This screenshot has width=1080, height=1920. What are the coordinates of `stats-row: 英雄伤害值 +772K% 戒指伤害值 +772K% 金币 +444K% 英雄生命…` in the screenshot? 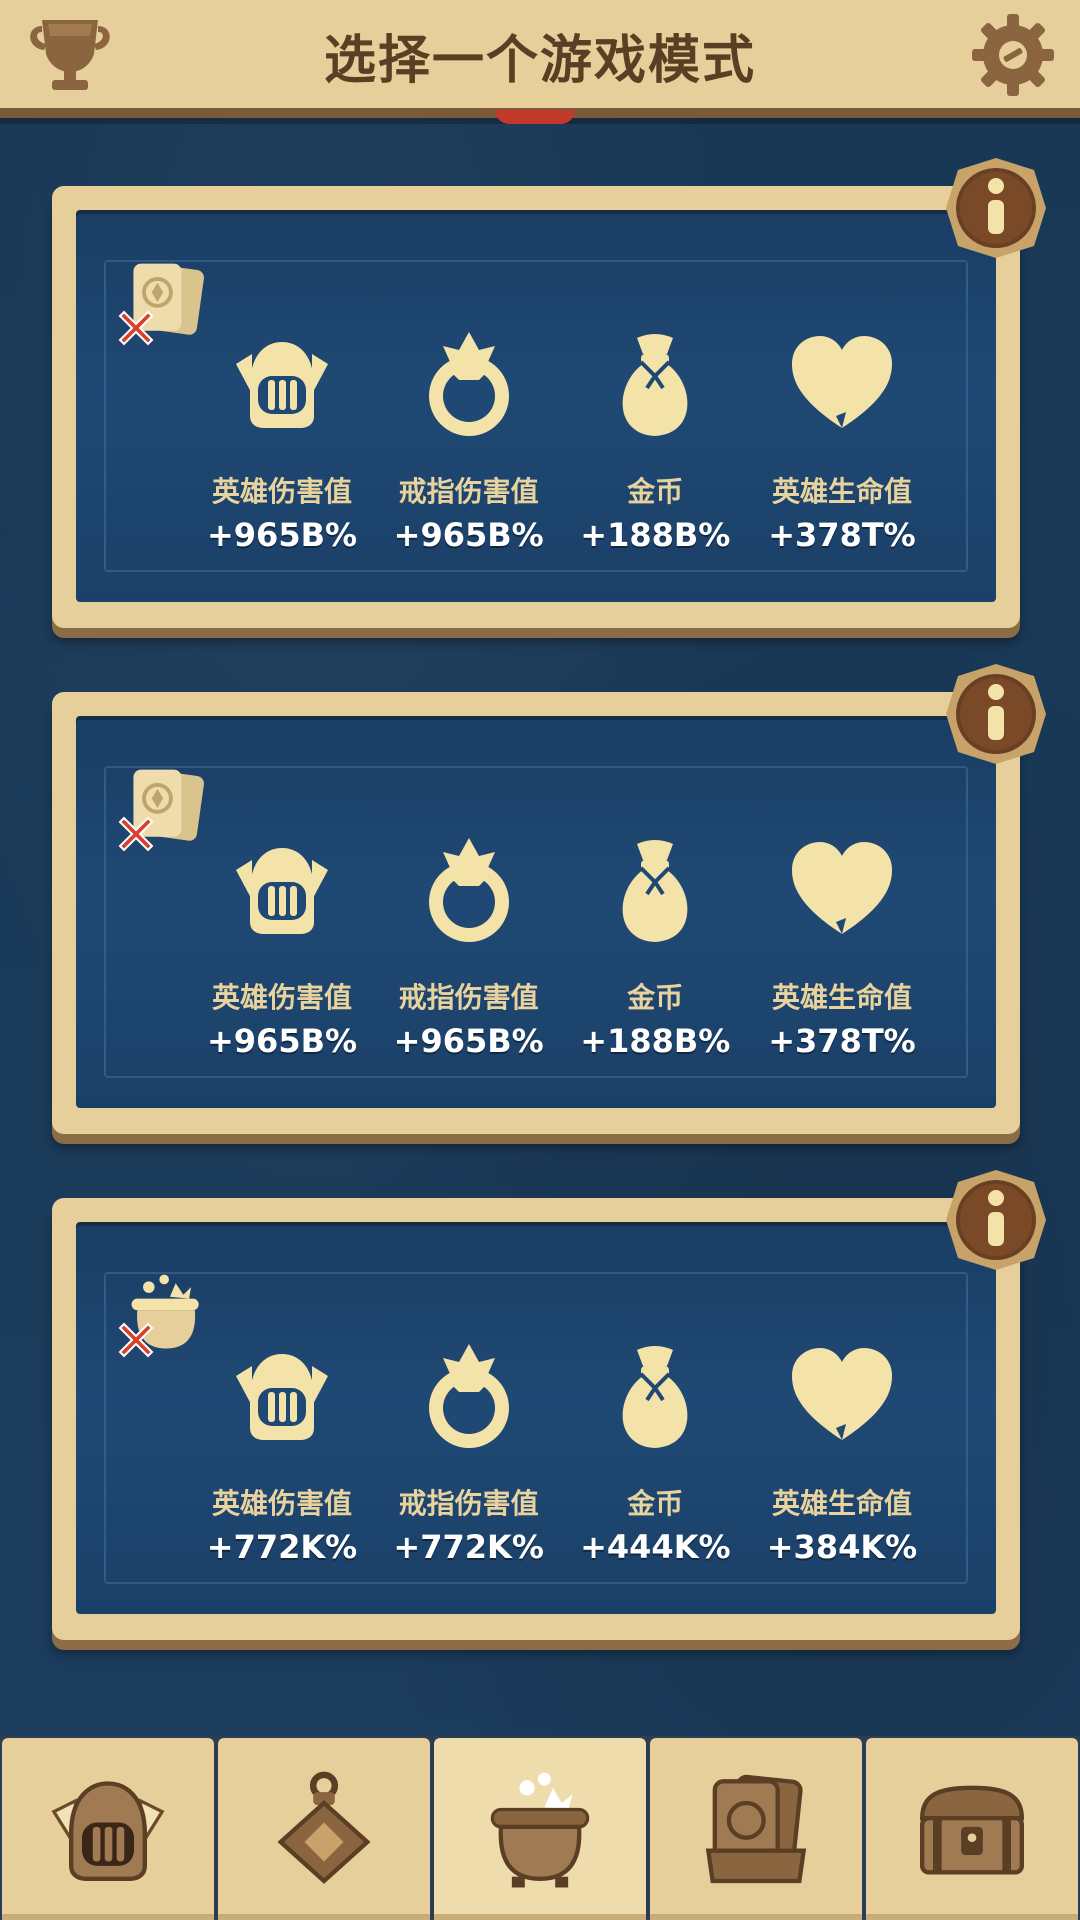 It's located at (562, 1456).